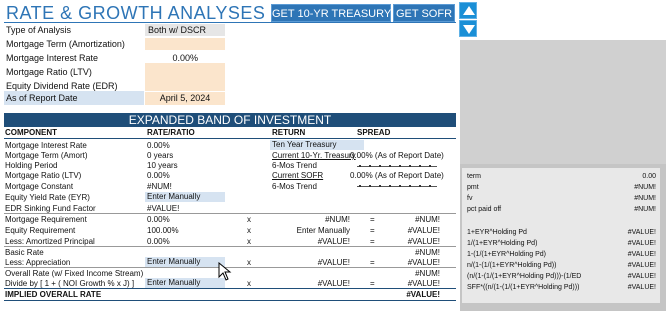 This screenshot has height=311, width=666. I want to click on arrow-down-icon, so click(469, 29).